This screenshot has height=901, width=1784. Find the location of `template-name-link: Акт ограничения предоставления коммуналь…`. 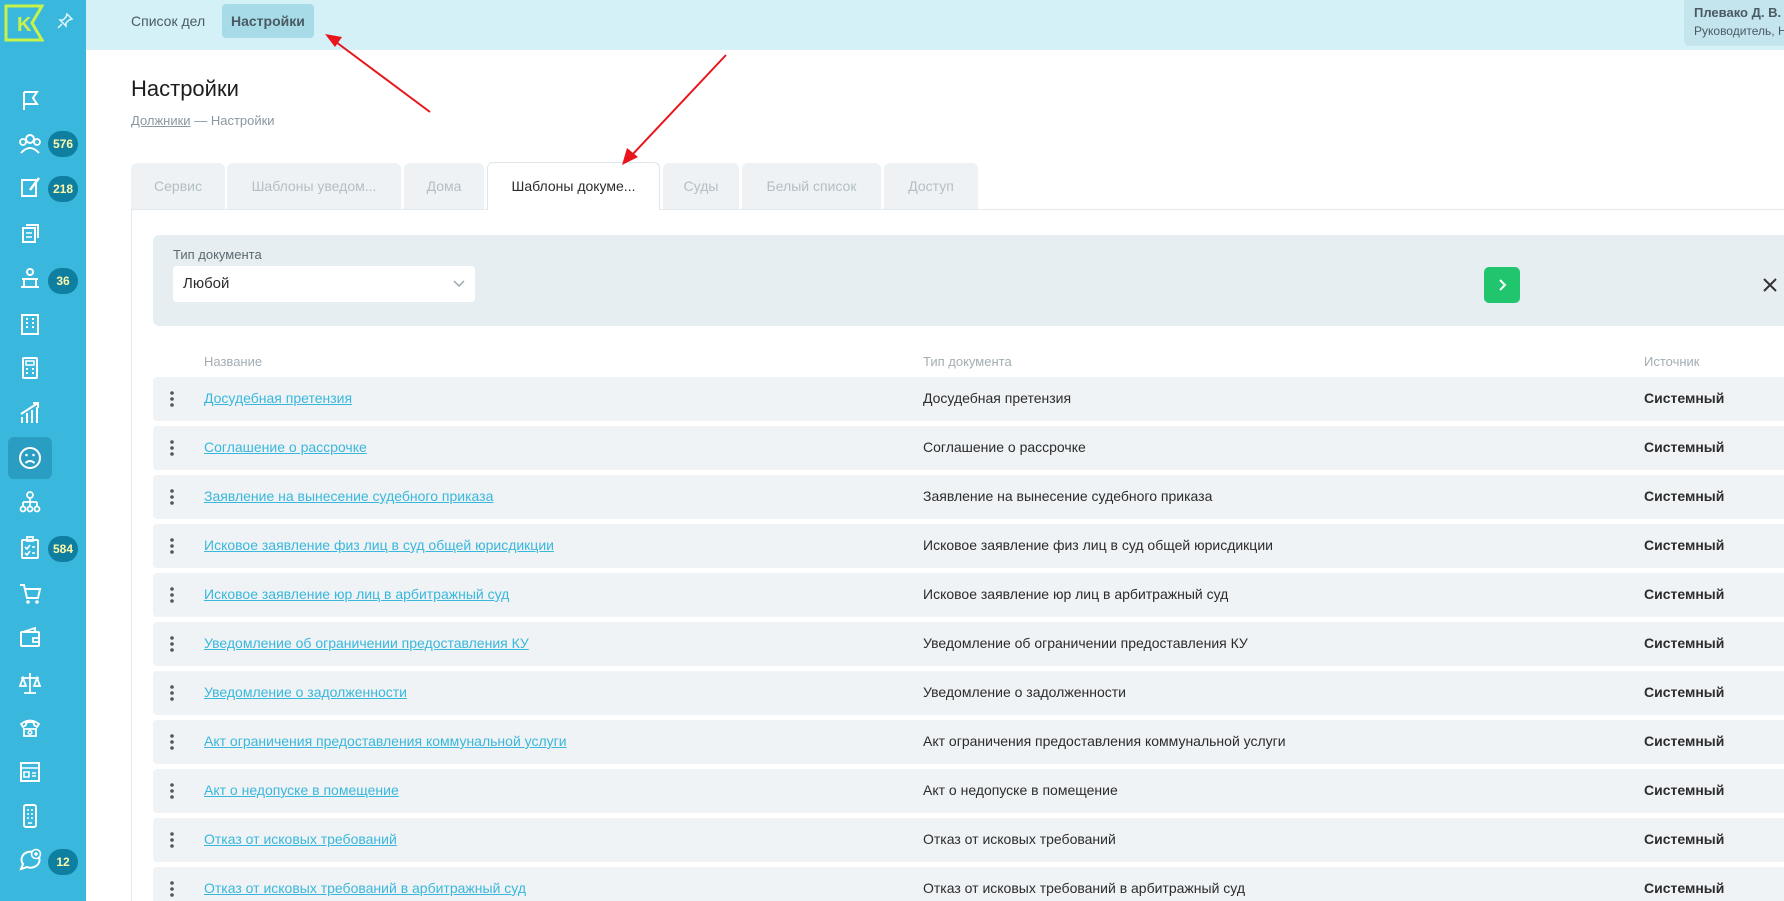

template-name-link: Акт ограничения предоставления коммуналь… is located at coordinates (385, 741).